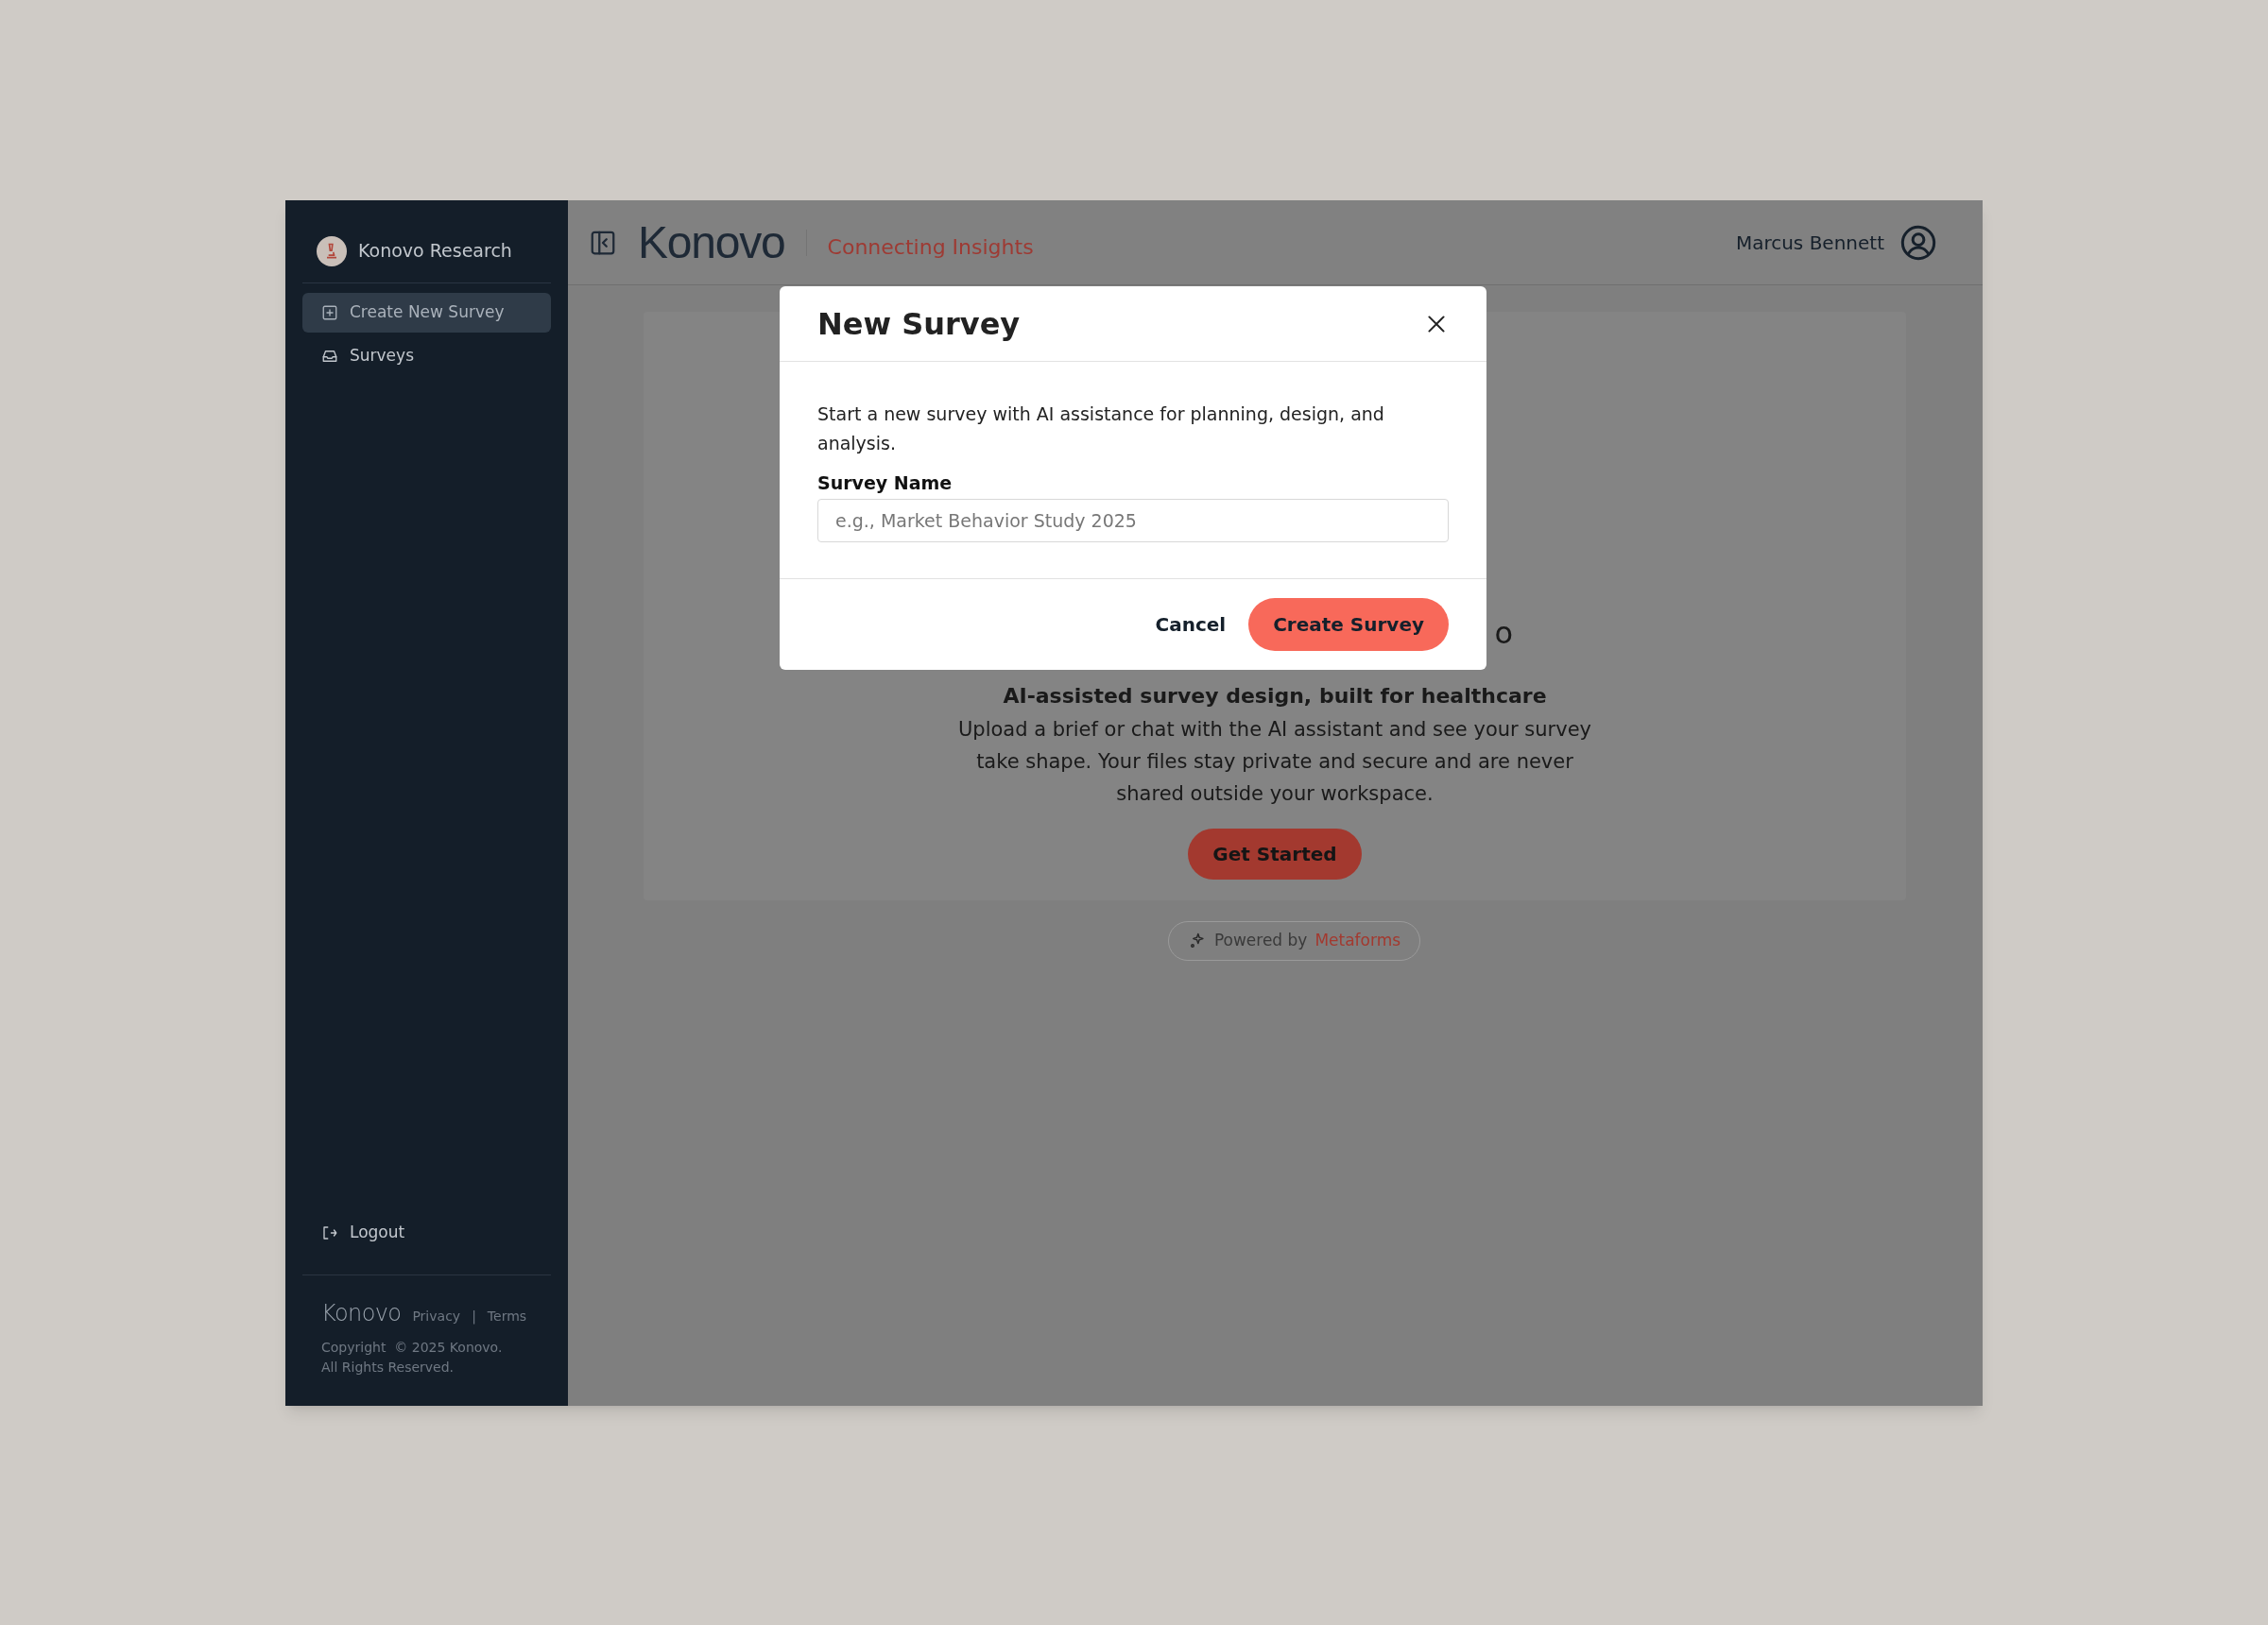 The height and width of the screenshot is (1625, 2268). Describe the element at coordinates (1348, 624) in the screenshot. I see `create-survey-button: Create Survey` at that location.